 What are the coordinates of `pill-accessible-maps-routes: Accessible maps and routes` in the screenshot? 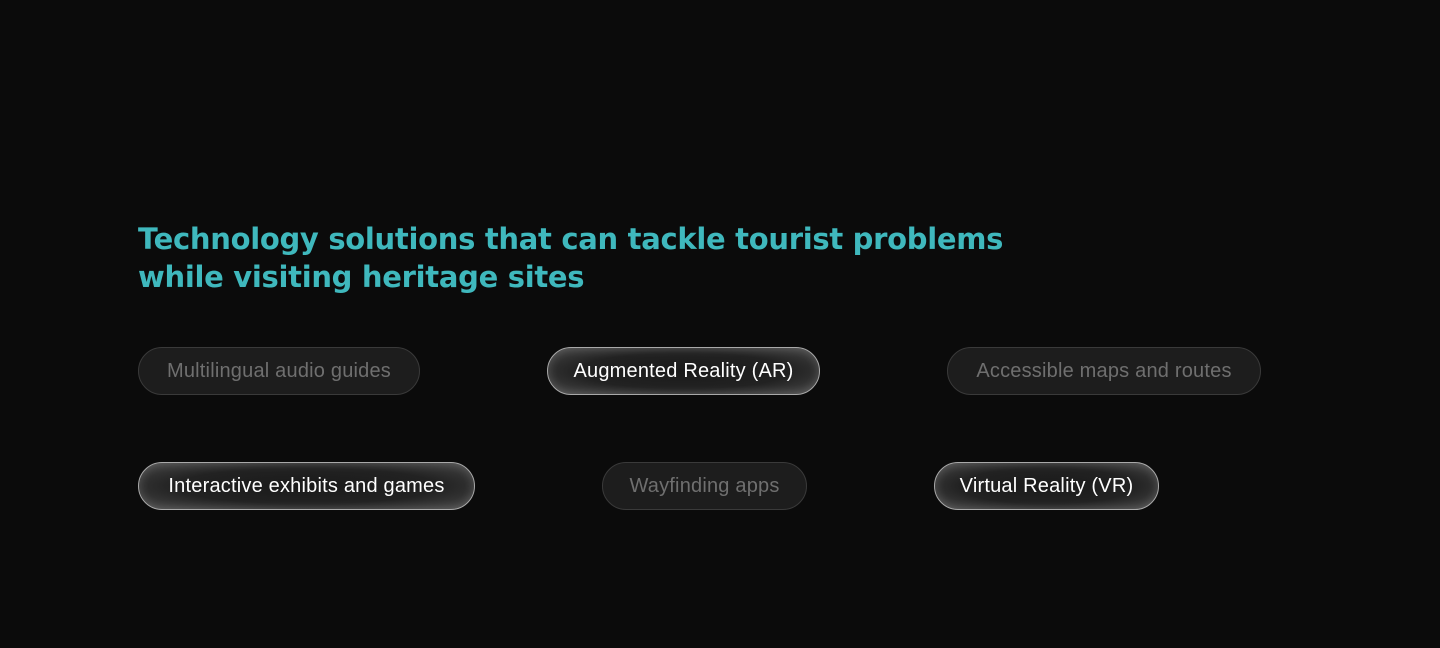 It's located at (1104, 371).